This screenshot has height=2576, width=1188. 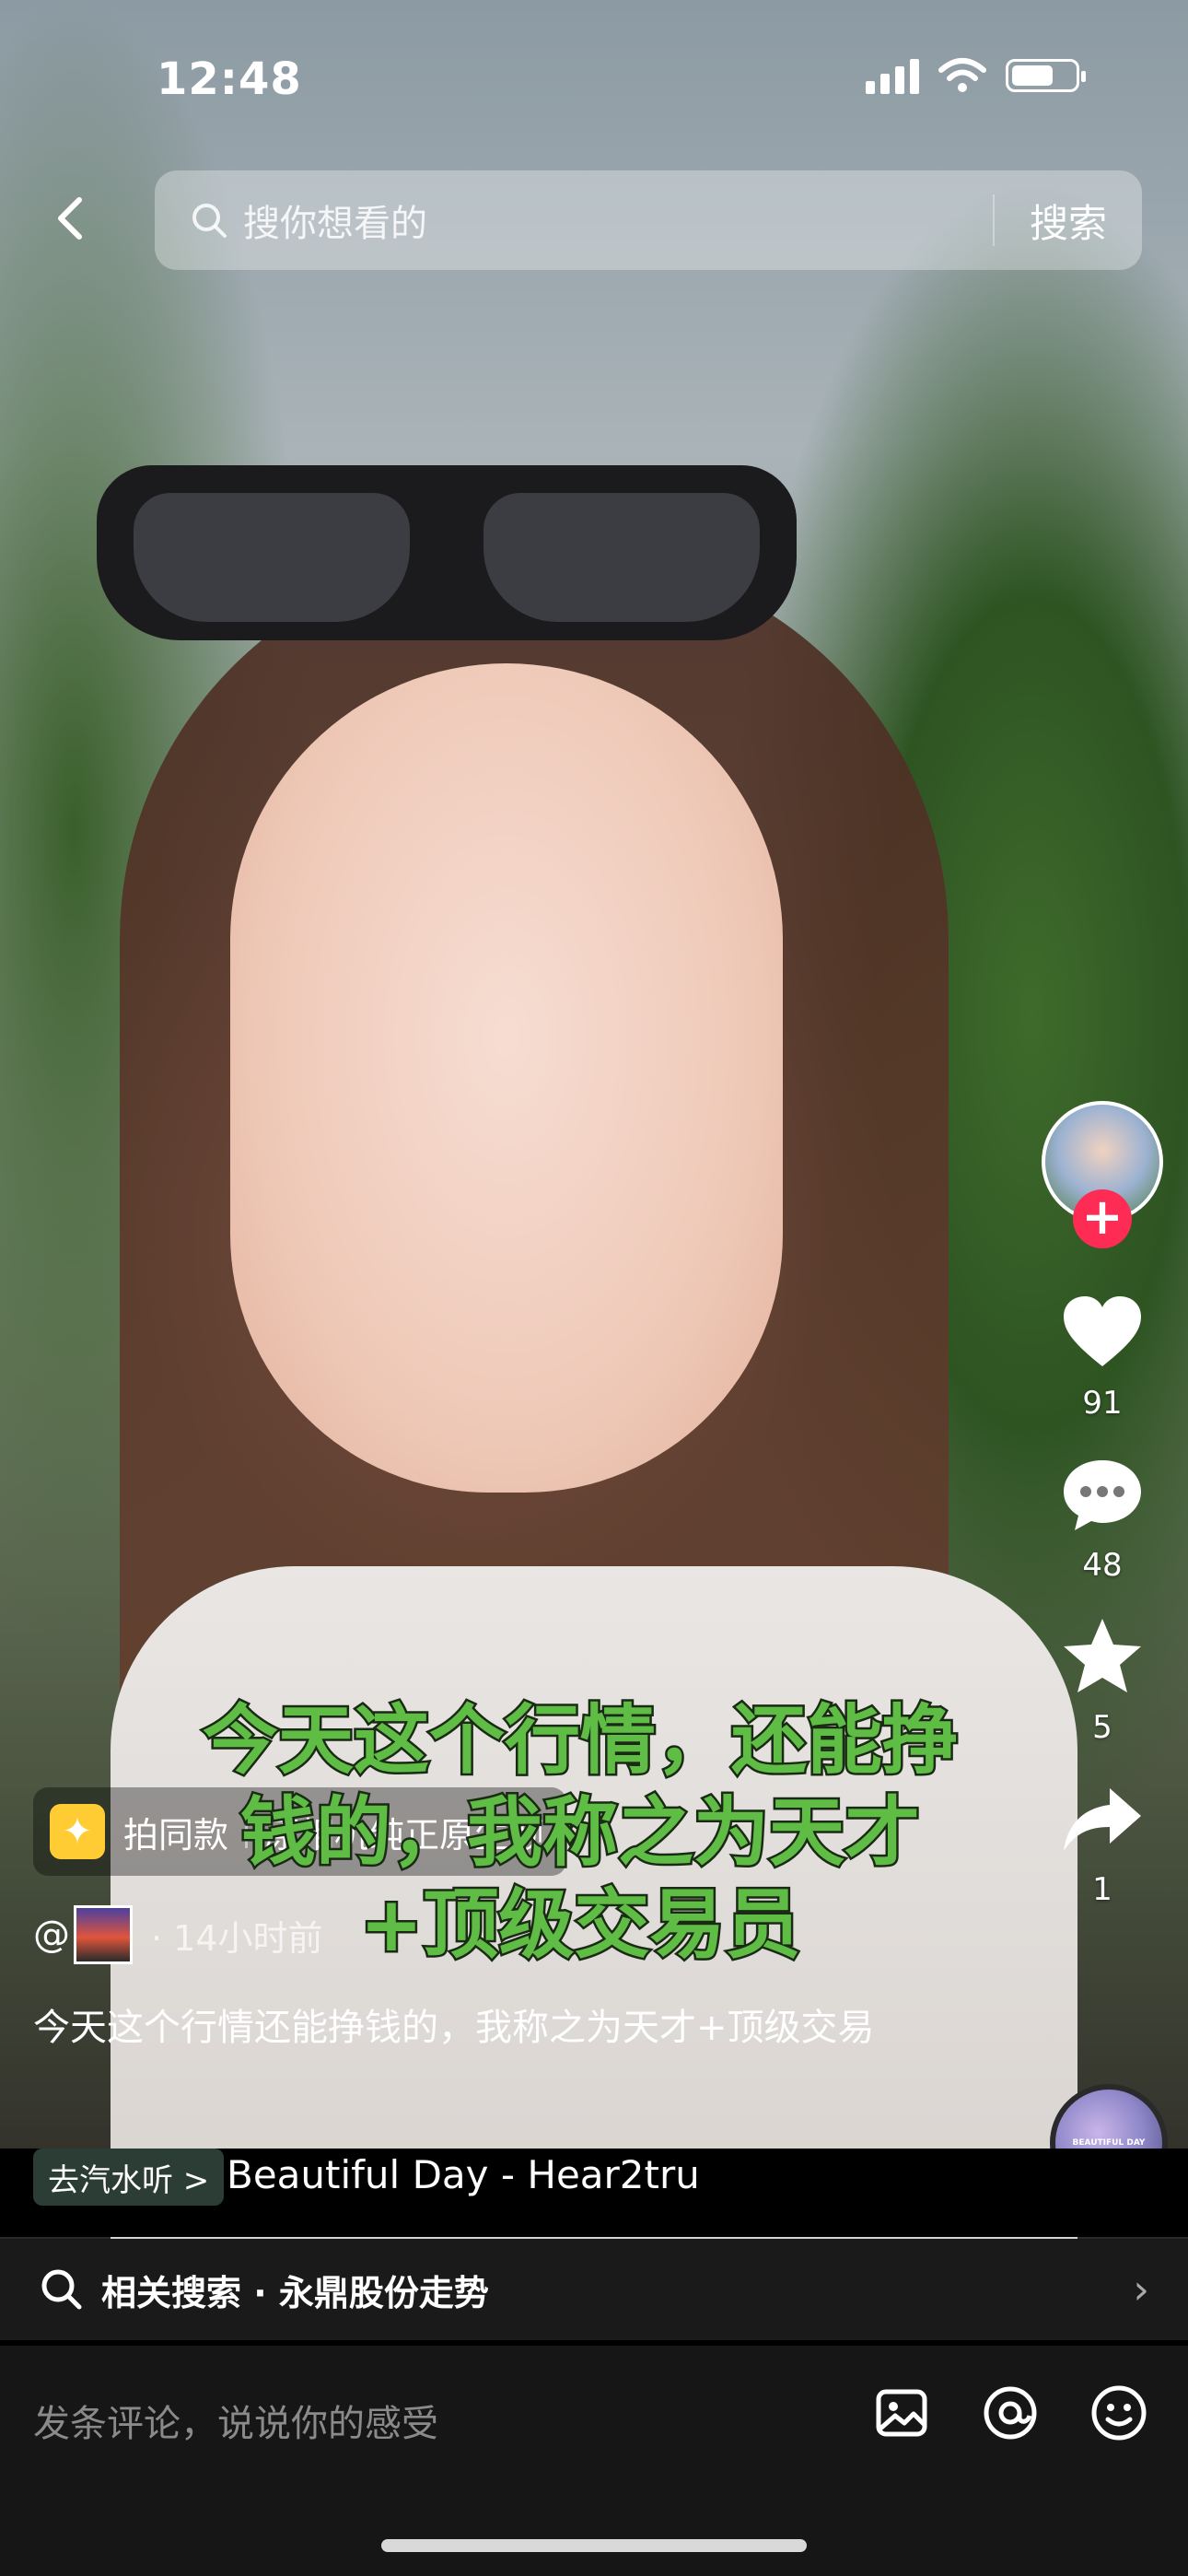 I want to click on home-indicator, so click(x=594, y=2545).